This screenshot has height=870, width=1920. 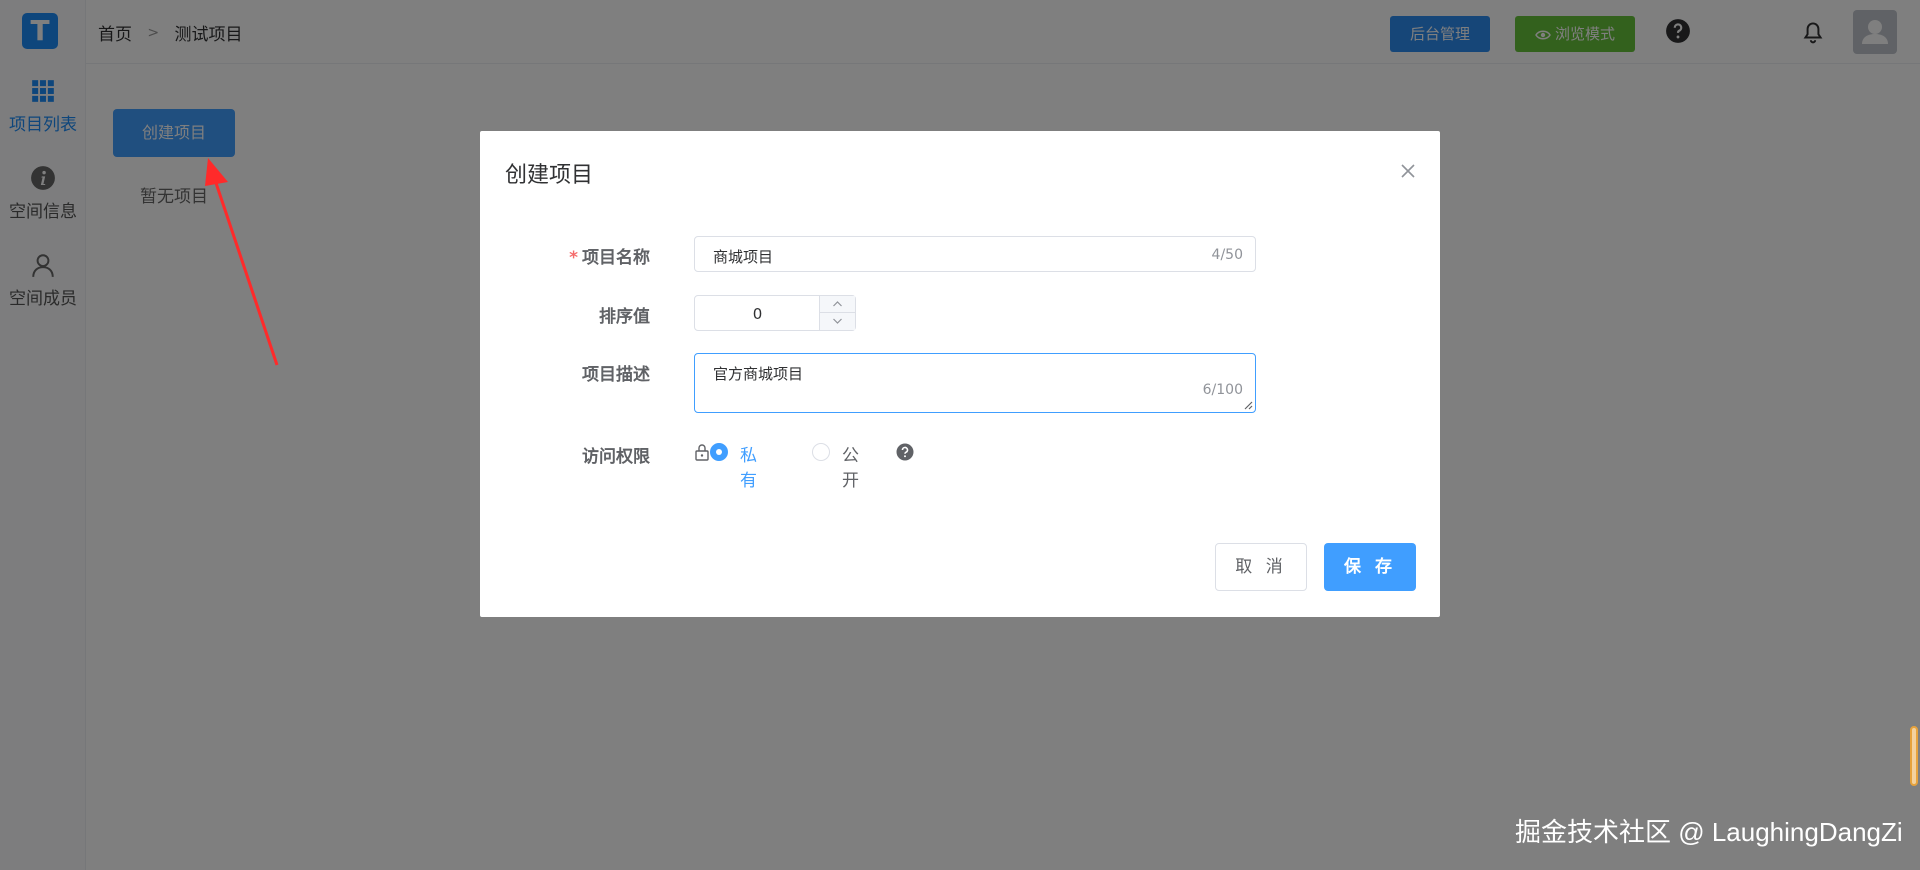 What do you see at coordinates (1248, 405) in the screenshot?
I see `resize-handle-icon` at bounding box center [1248, 405].